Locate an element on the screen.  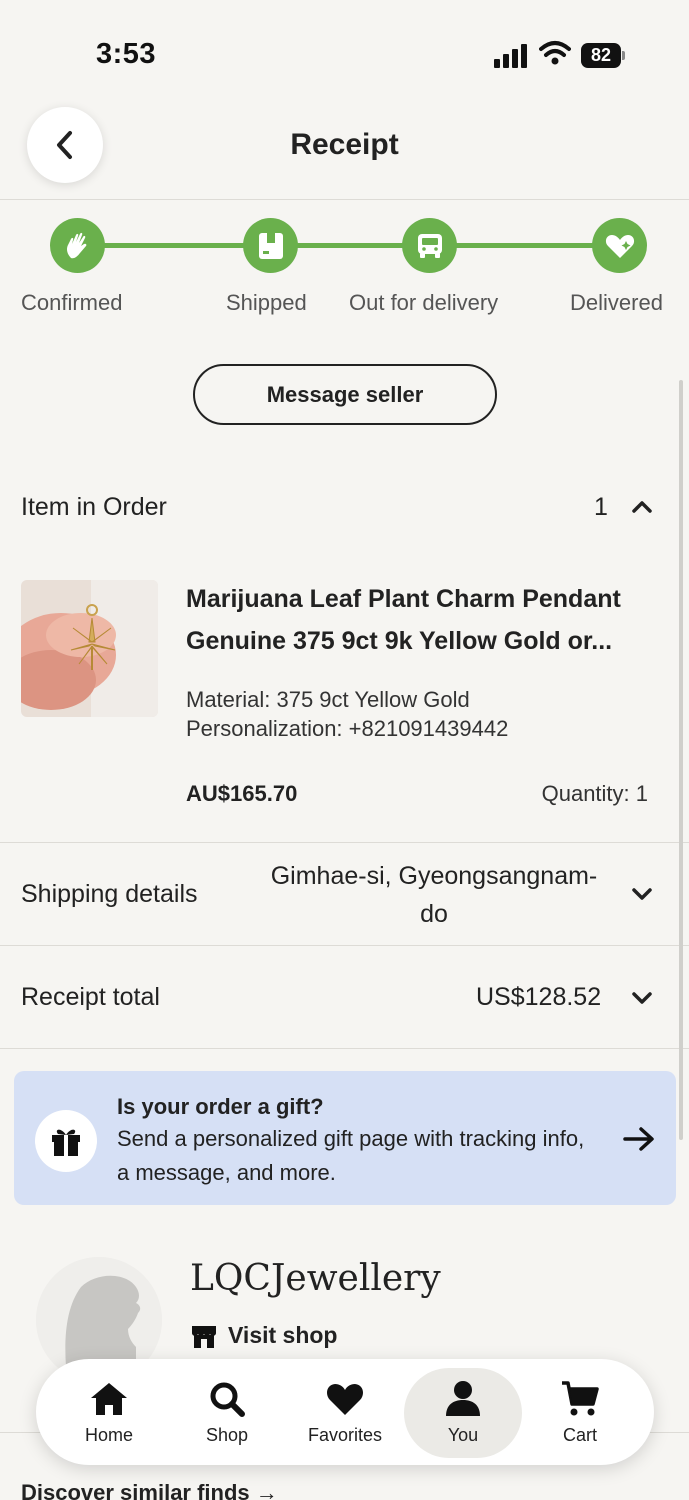
tab-label: Home is located at coordinates (108, 1435).